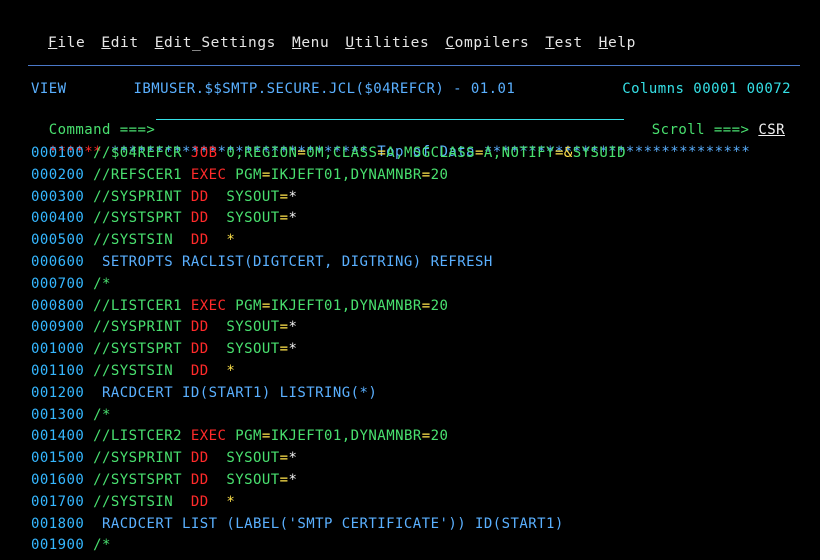 The height and width of the screenshot is (560, 820). What do you see at coordinates (57, 502) in the screenshot?
I see `line-number: 001700` at bounding box center [57, 502].